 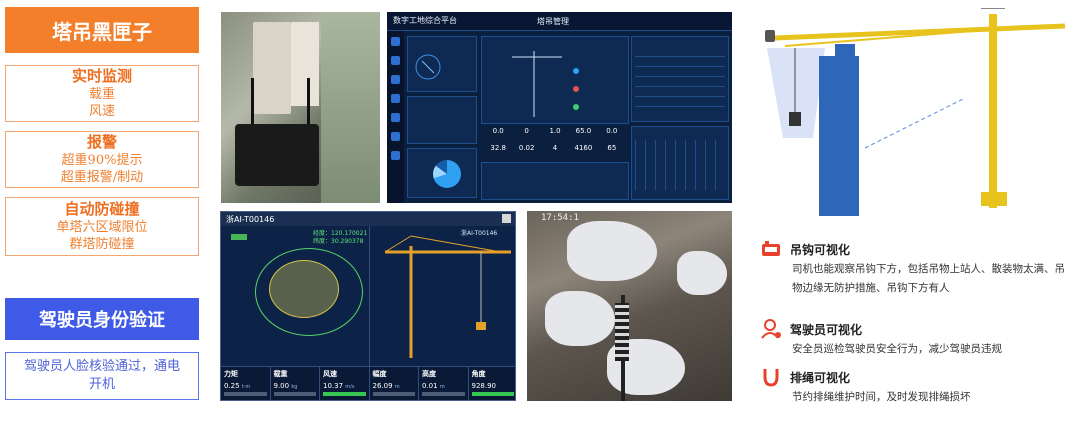 What do you see at coordinates (447, 174) in the screenshot?
I see `pie-chart` at bounding box center [447, 174].